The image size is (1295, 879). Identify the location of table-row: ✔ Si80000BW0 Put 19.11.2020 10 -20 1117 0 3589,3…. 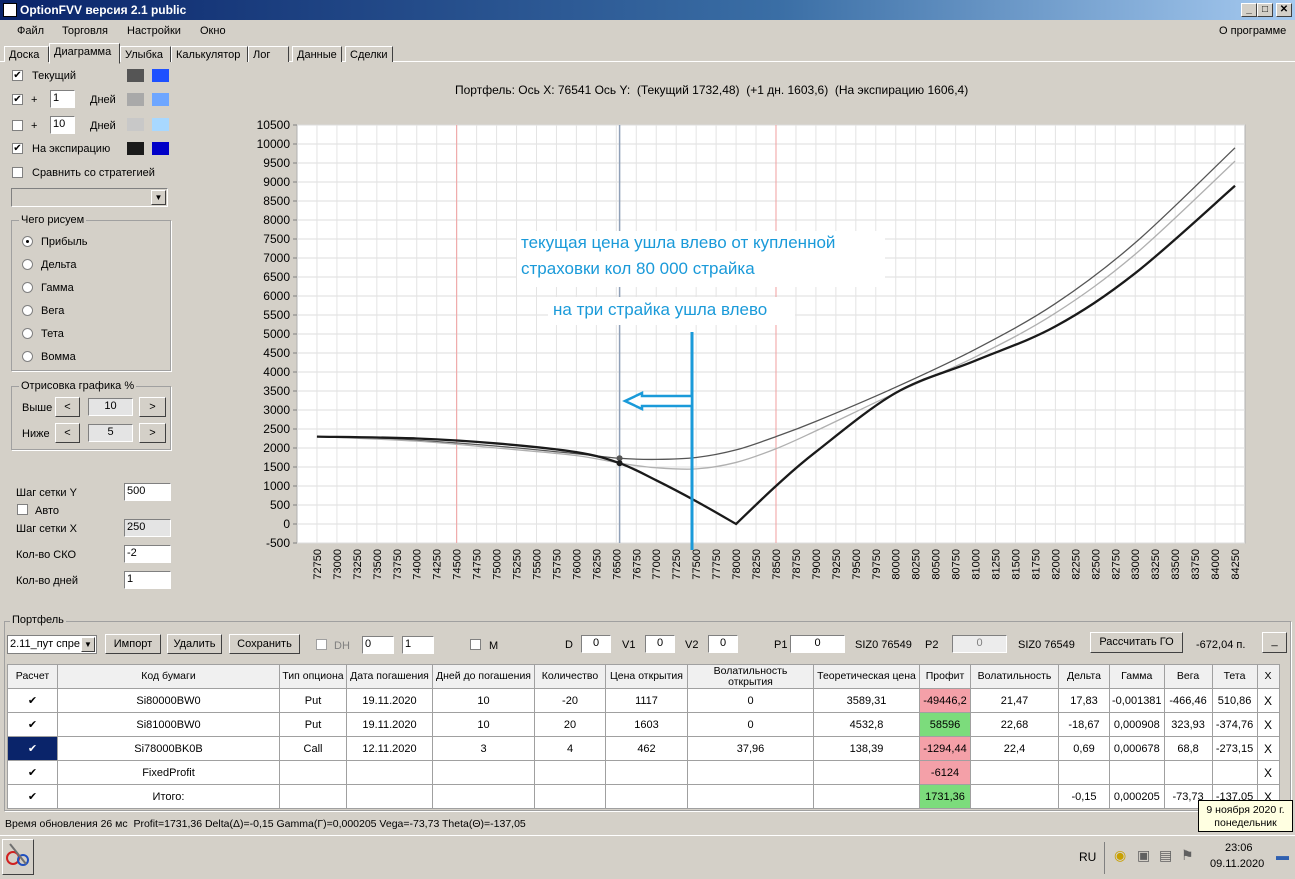
(643, 700).